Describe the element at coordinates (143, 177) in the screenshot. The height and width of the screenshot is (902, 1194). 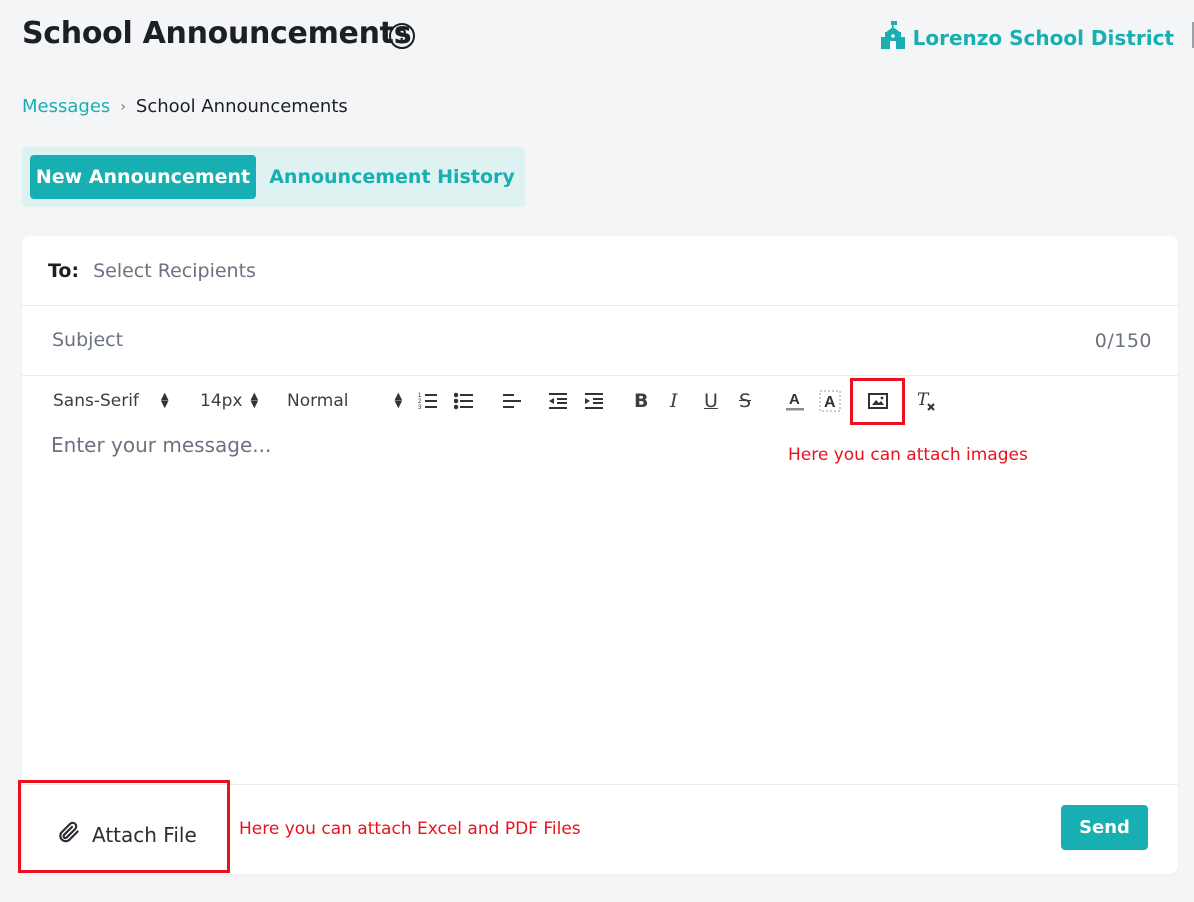
I see `tab-new-announcement: New Announcement` at that location.